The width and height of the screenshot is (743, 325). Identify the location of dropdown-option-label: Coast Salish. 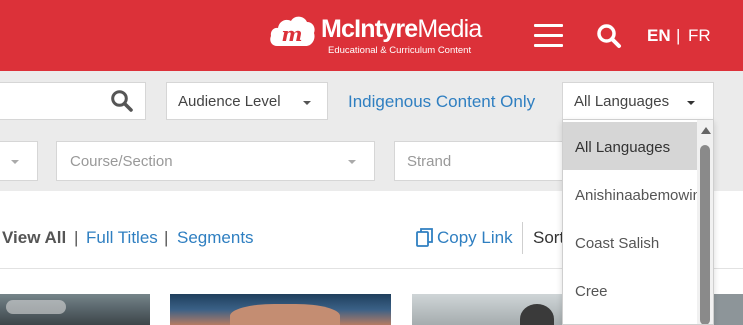
(617, 243).